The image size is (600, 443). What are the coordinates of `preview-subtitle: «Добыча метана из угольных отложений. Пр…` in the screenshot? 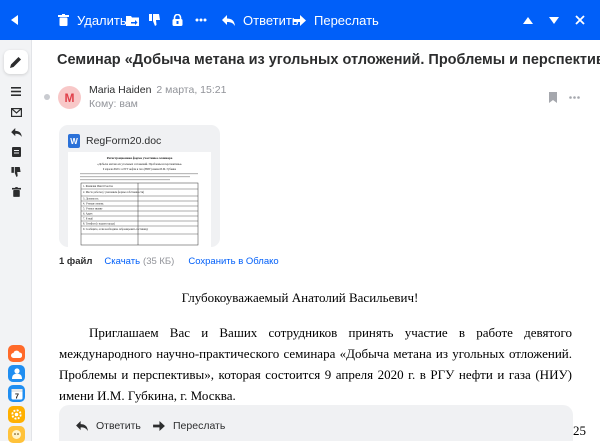 It's located at (139, 164).